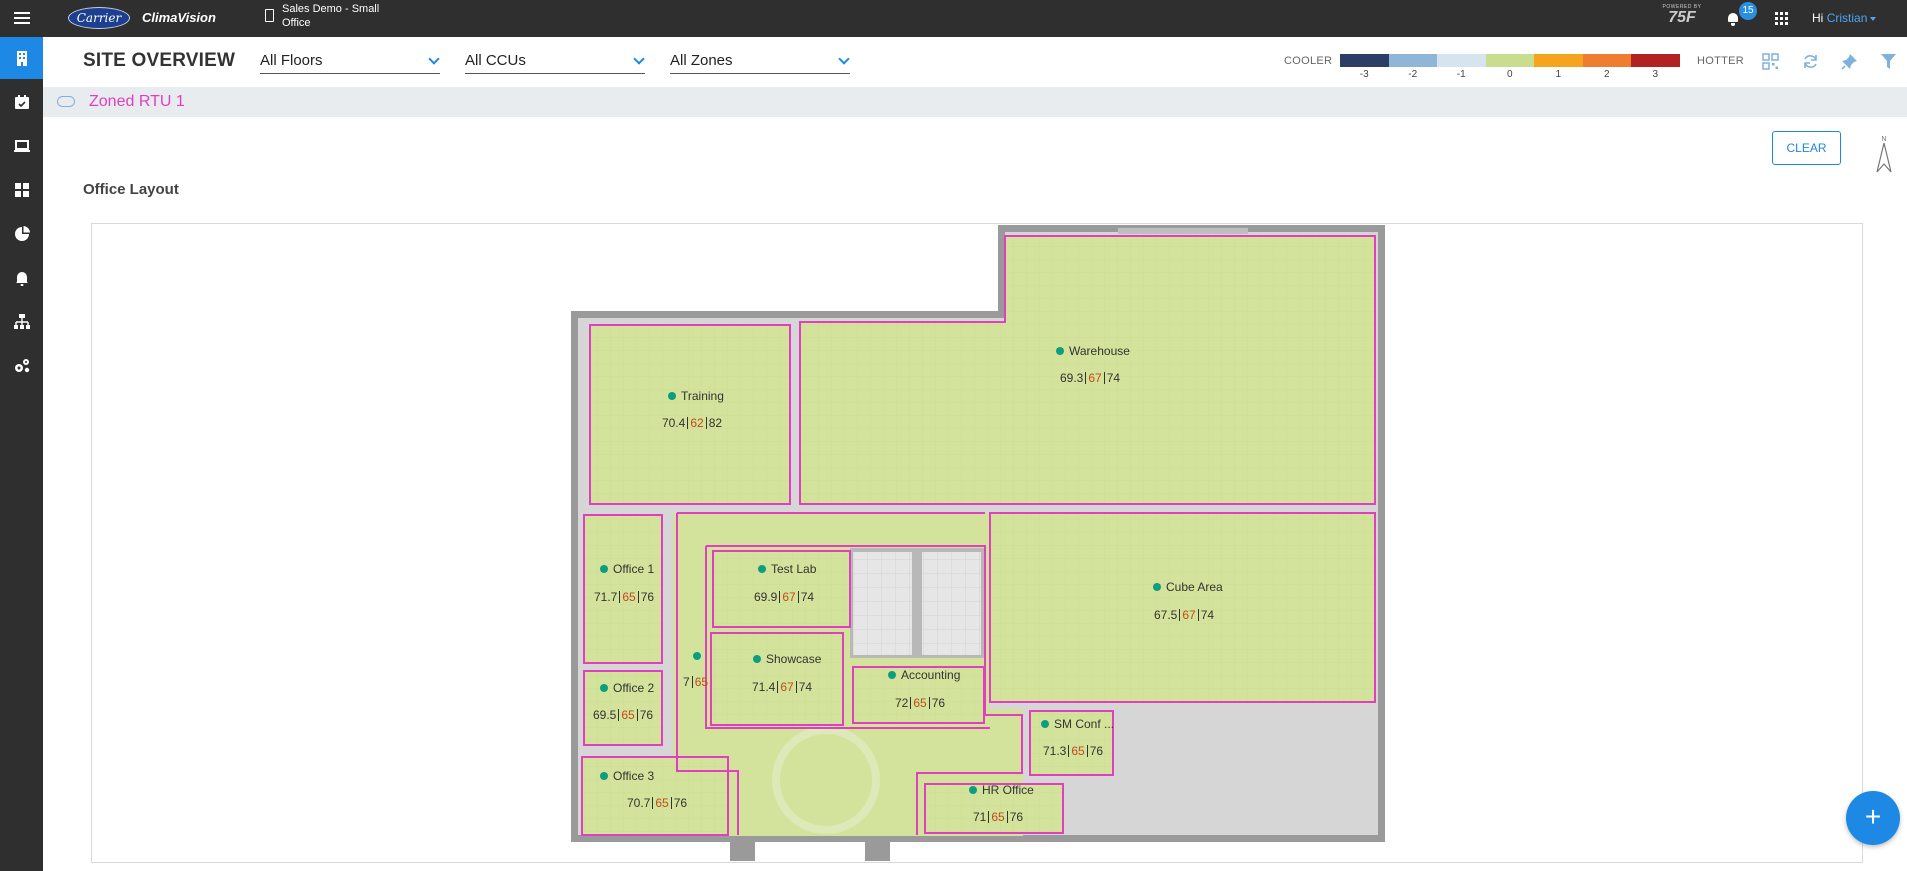  Describe the element at coordinates (1072, 378) in the screenshot. I see `current-temp: 69.3` at that location.